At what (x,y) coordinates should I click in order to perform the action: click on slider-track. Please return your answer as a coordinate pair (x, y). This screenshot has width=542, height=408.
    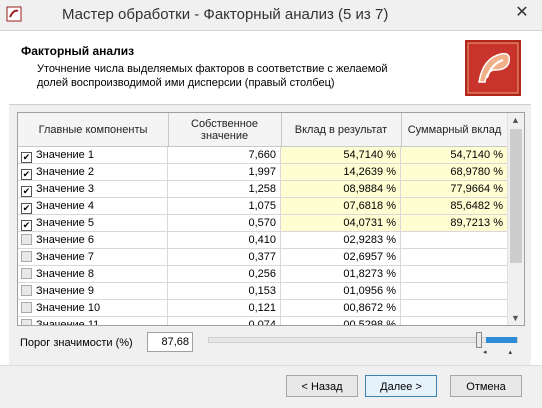
    Looking at the image, I should click on (363, 340).